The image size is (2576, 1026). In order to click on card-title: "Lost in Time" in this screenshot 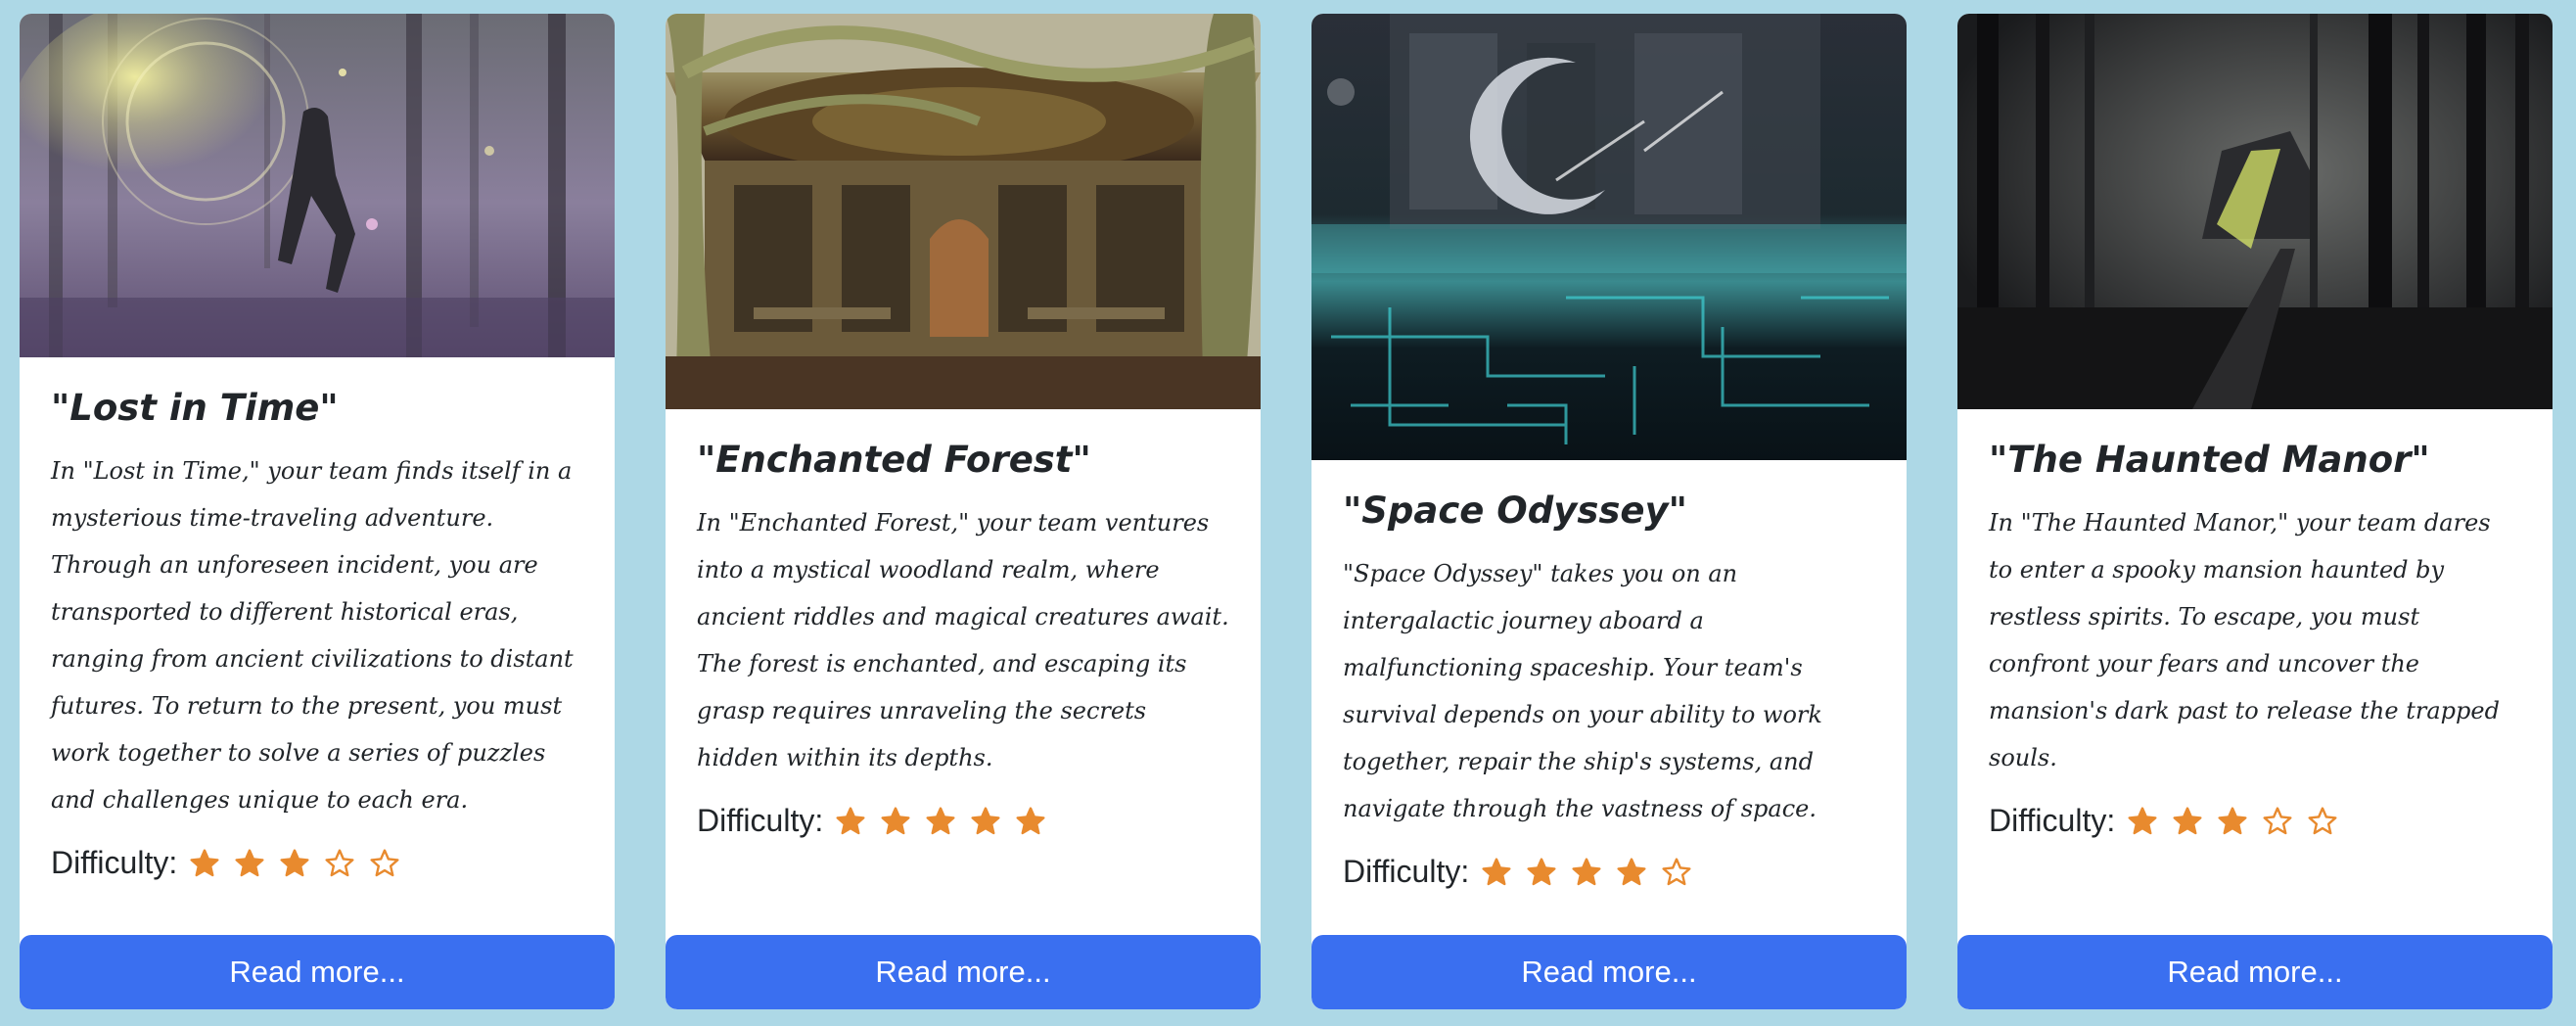, I will do `click(195, 408)`.